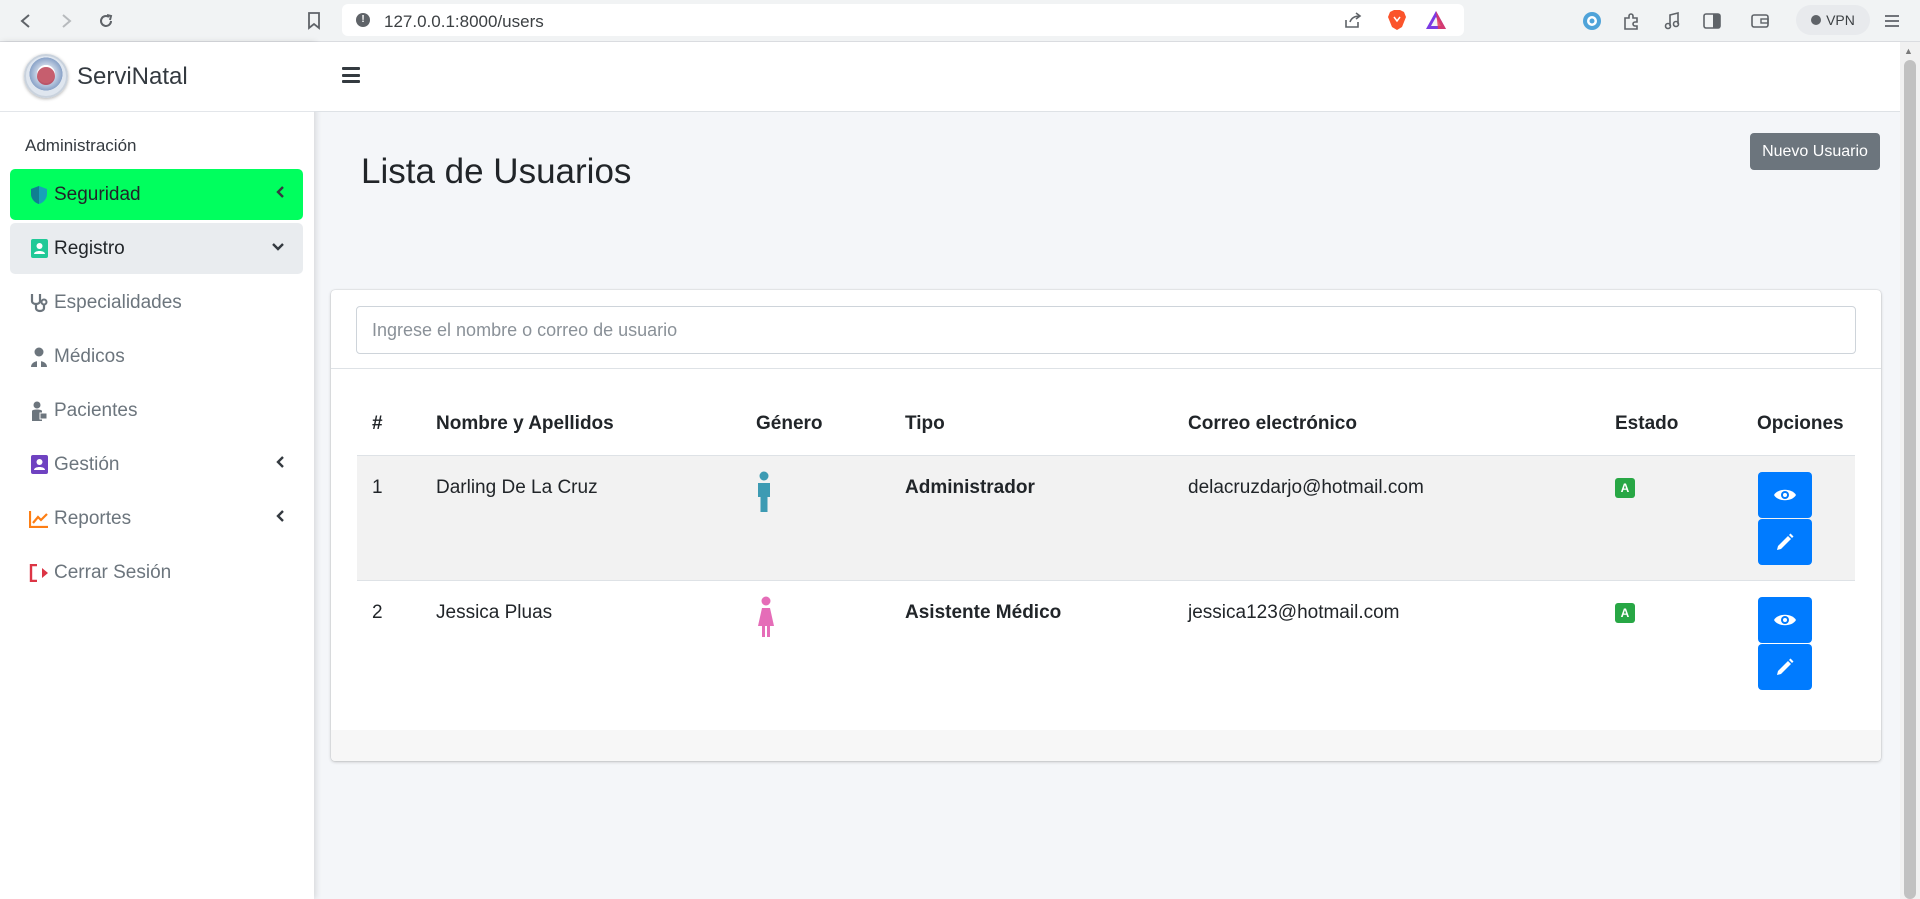 The height and width of the screenshot is (899, 1920). Describe the element at coordinates (1397, 20) in the screenshot. I see `brave-shield-icon` at that location.